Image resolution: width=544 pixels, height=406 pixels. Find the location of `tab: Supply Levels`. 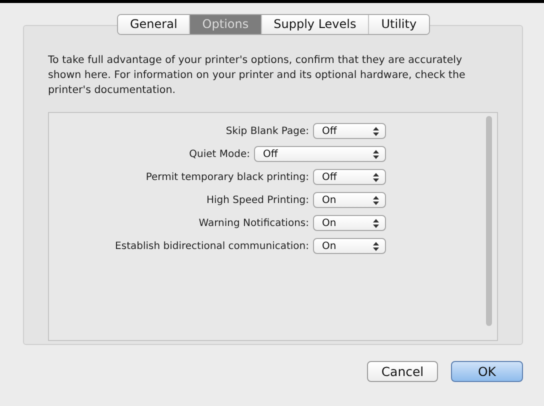

tab: Supply Levels is located at coordinates (314, 24).